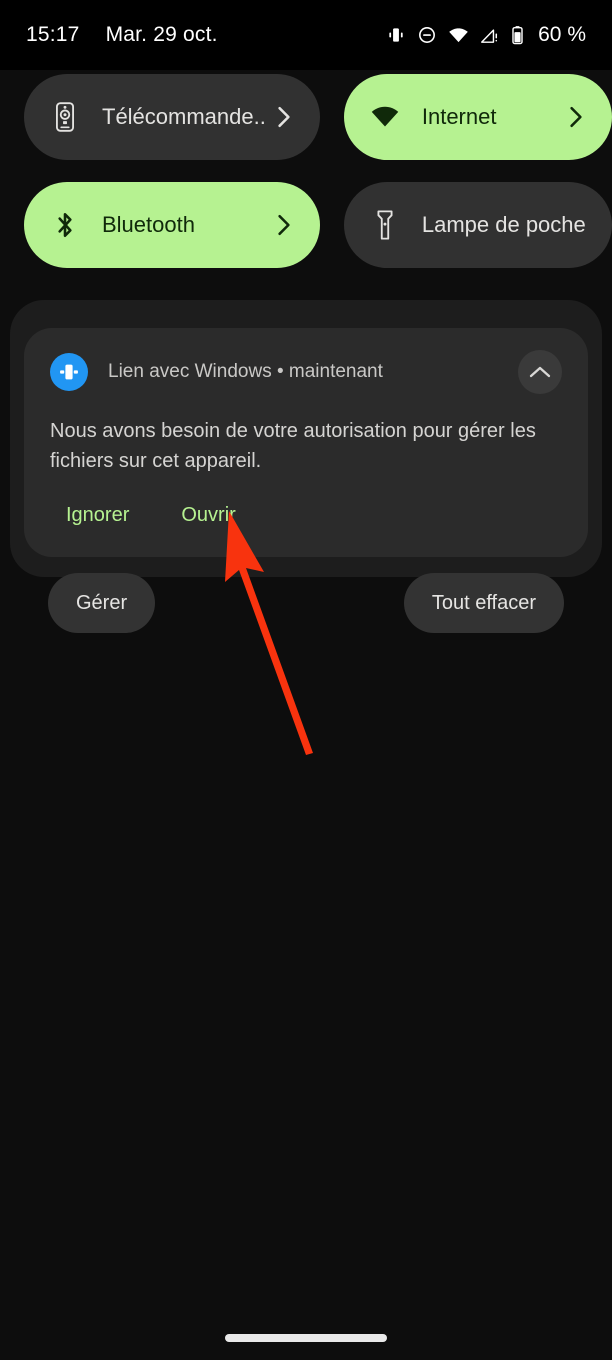 This screenshot has height=1360, width=612. I want to click on battery-percent-label: 60 %, so click(562, 34).